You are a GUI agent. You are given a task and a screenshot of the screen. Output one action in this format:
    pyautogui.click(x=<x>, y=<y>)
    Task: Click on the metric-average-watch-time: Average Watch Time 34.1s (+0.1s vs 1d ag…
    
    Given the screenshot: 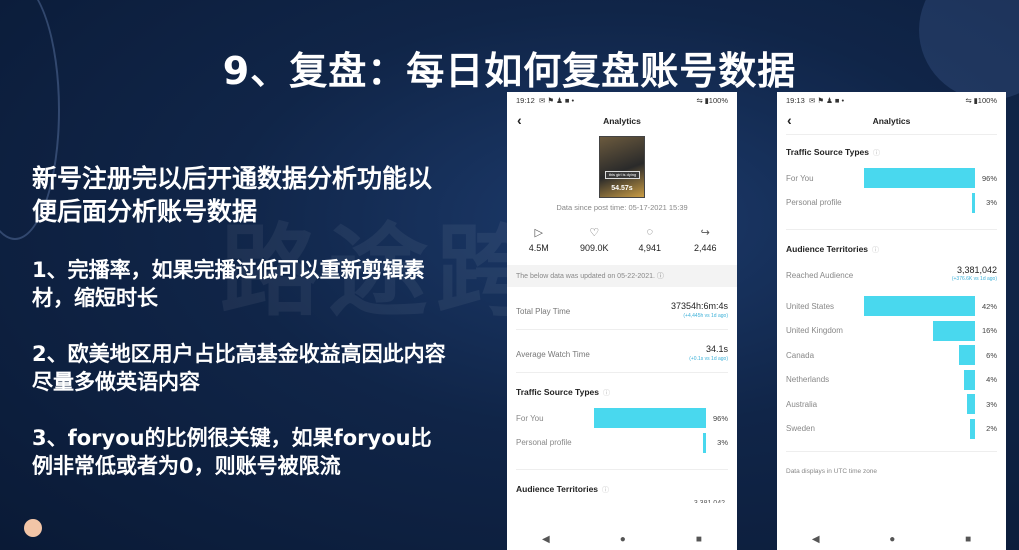 What is the action you would take?
    pyautogui.click(x=622, y=346)
    